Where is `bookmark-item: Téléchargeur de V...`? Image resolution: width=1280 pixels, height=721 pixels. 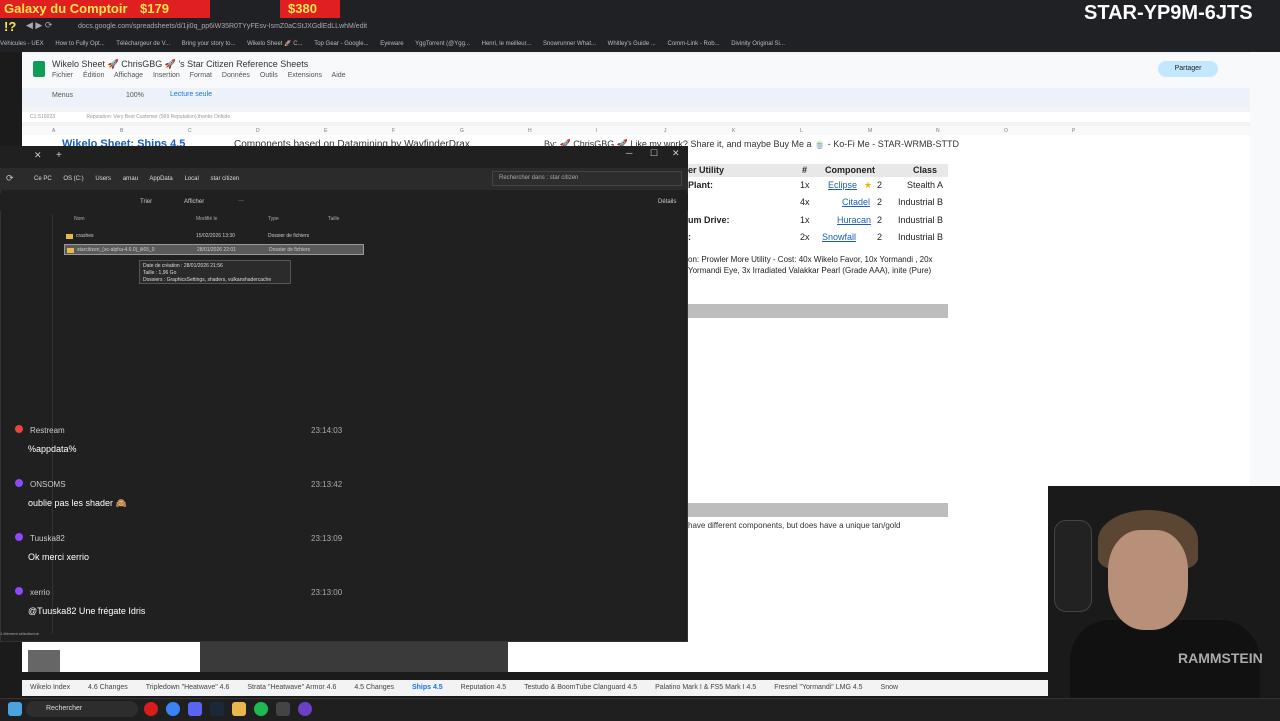 bookmark-item: Téléchargeur de V... is located at coordinates (143, 44).